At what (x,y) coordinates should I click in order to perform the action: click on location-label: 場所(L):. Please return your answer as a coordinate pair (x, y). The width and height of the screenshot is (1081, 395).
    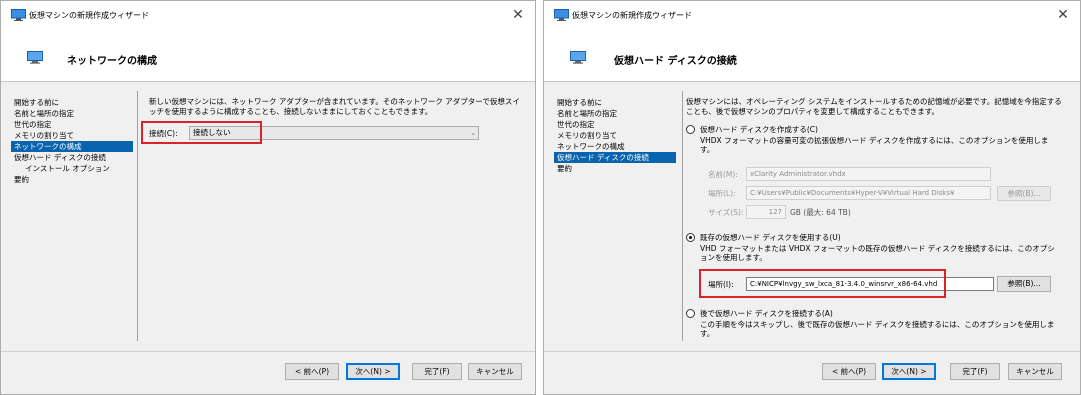
    Looking at the image, I should click on (722, 193).